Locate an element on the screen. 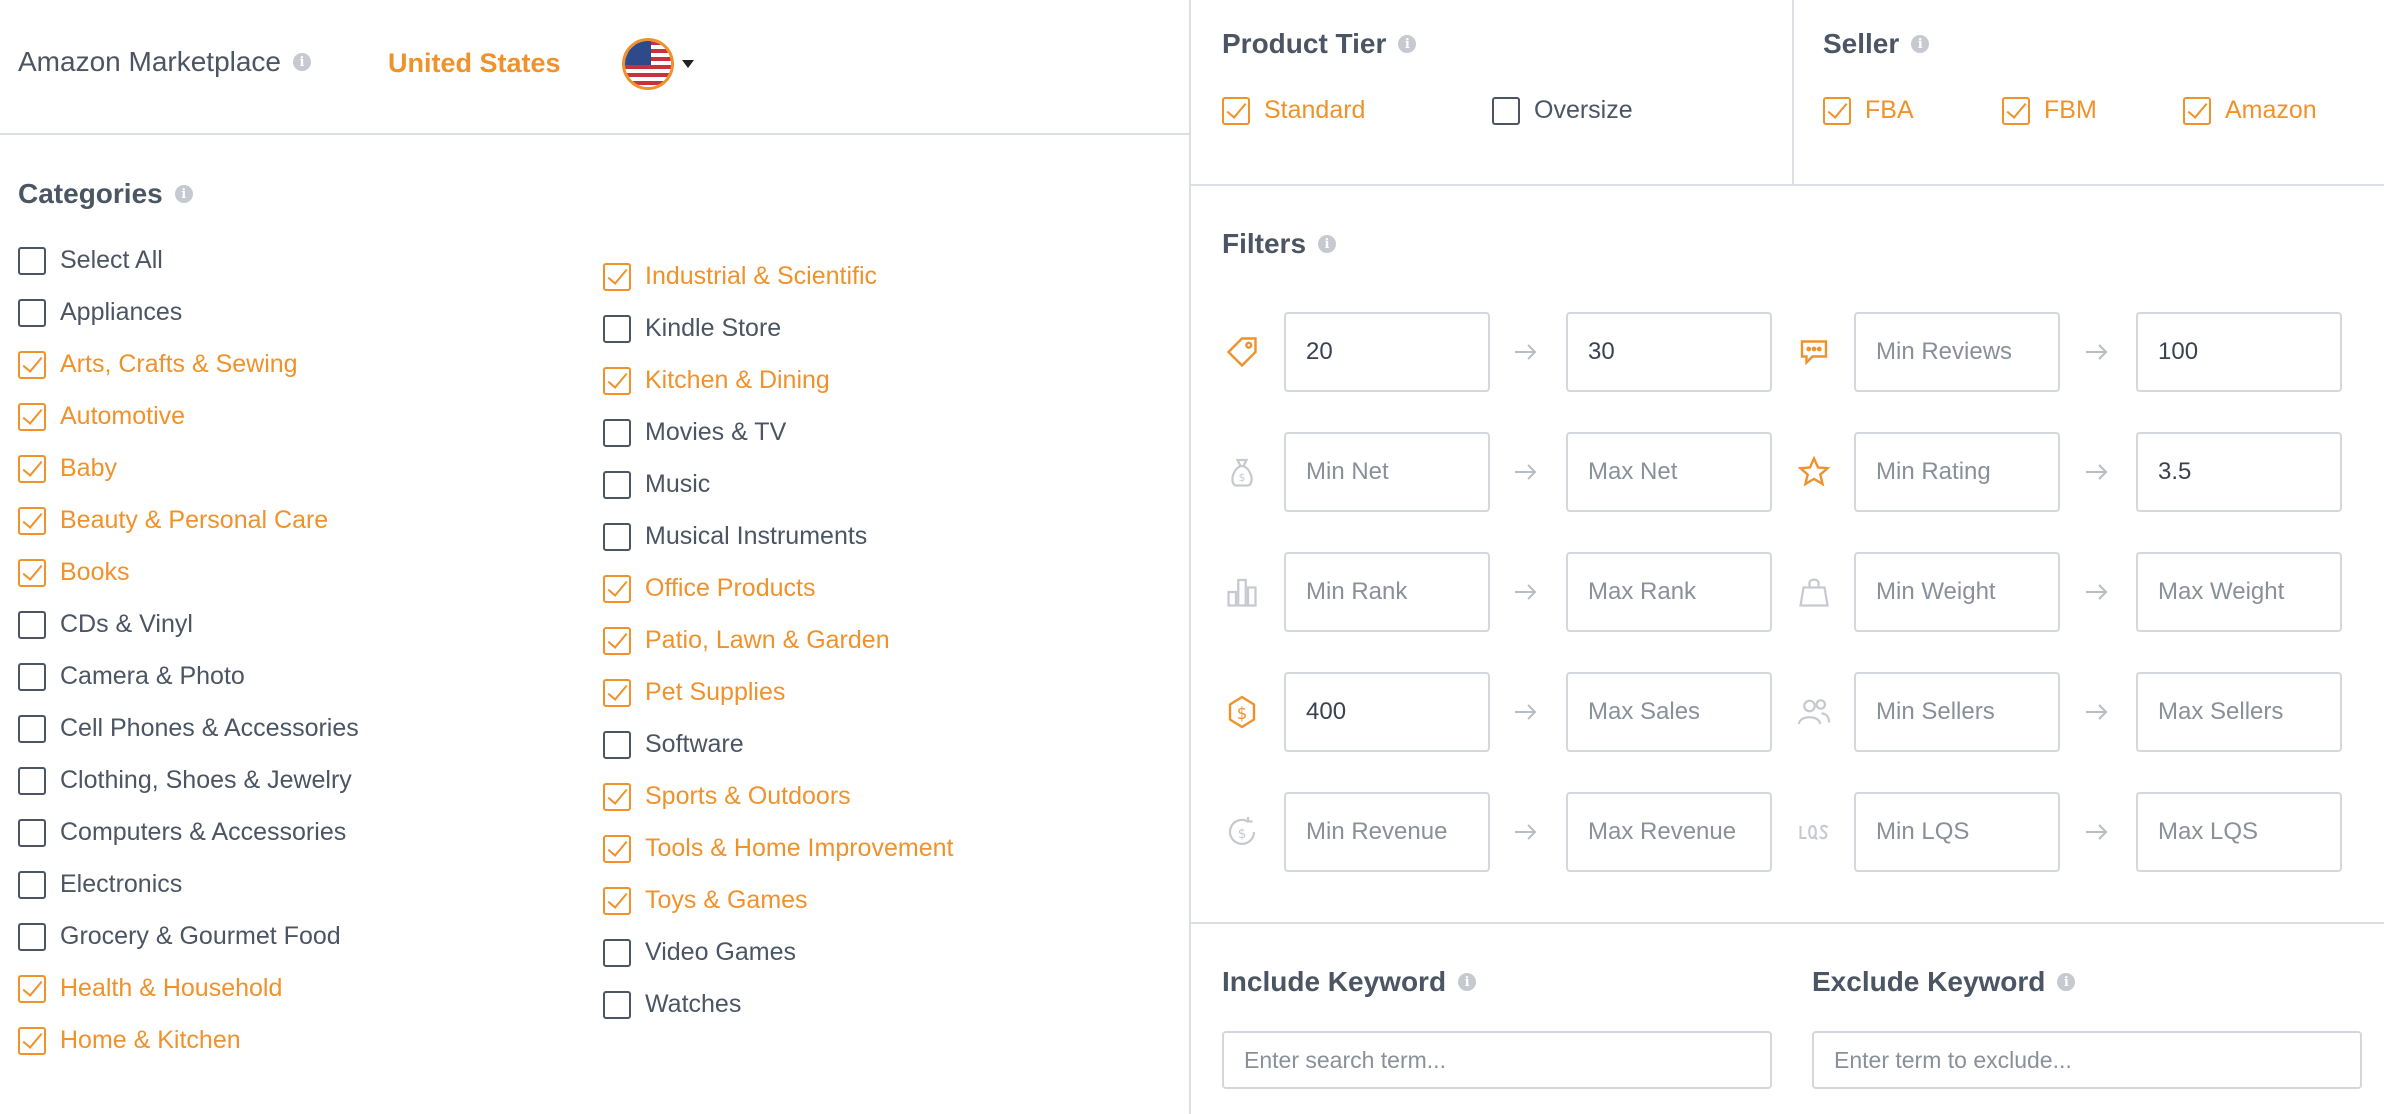  category-checkbox-baby: Baby is located at coordinates (67, 468).